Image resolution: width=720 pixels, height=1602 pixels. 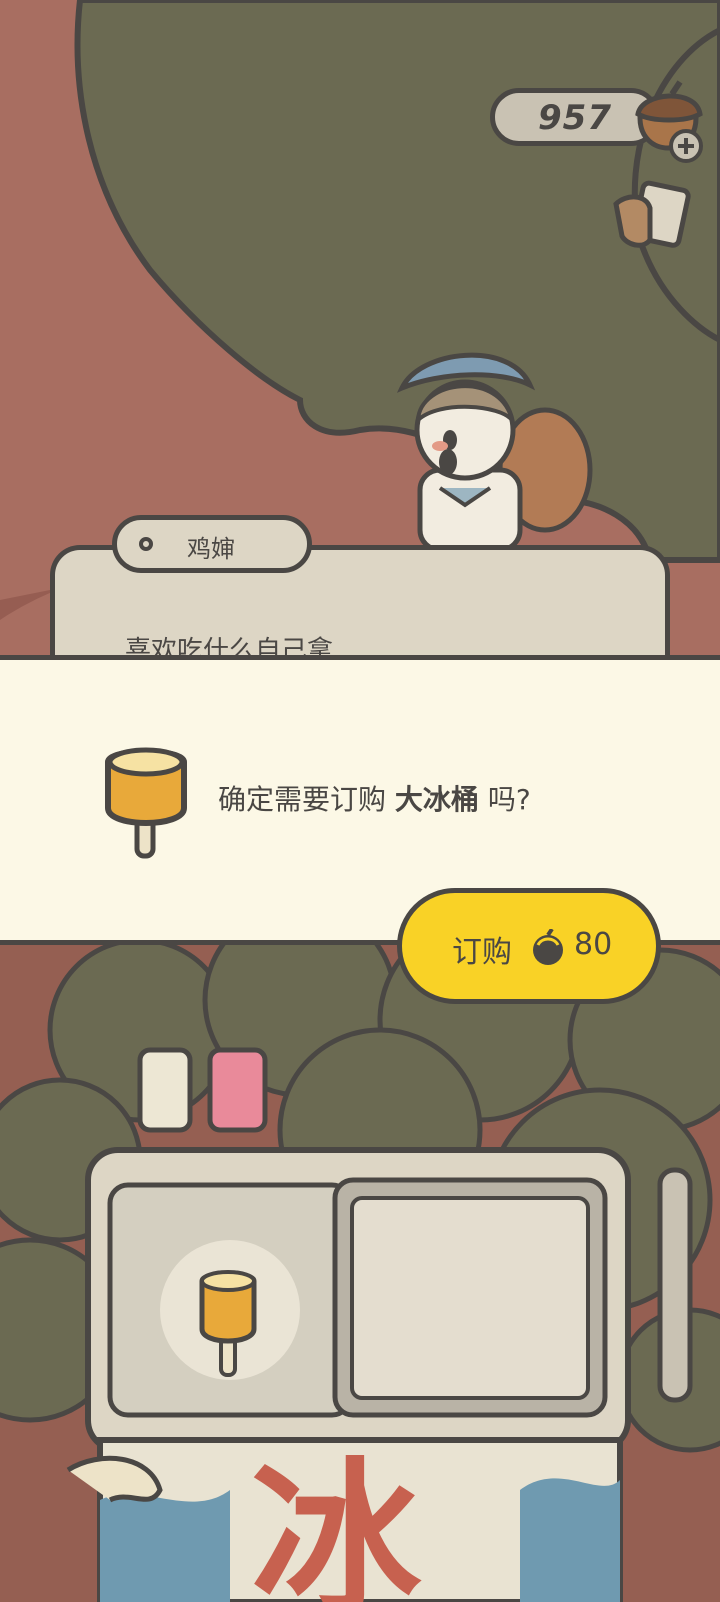 What do you see at coordinates (229, 645) in the screenshot?
I see `dialog-text: 喜欢吃什么自己拿` at bounding box center [229, 645].